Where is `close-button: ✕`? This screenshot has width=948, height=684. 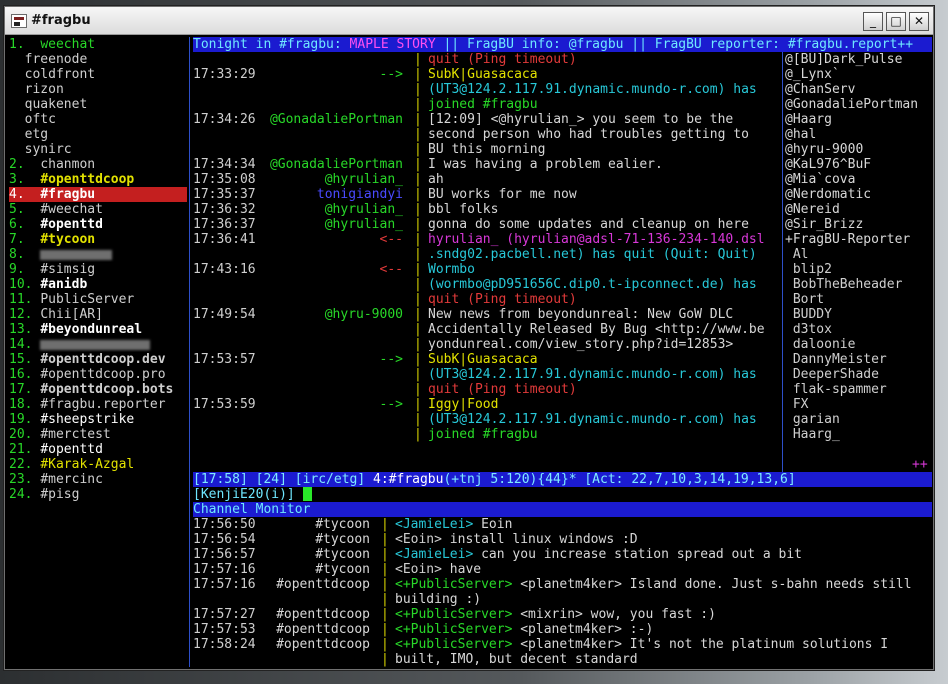
close-button: ✕ is located at coordinates (919, 21).